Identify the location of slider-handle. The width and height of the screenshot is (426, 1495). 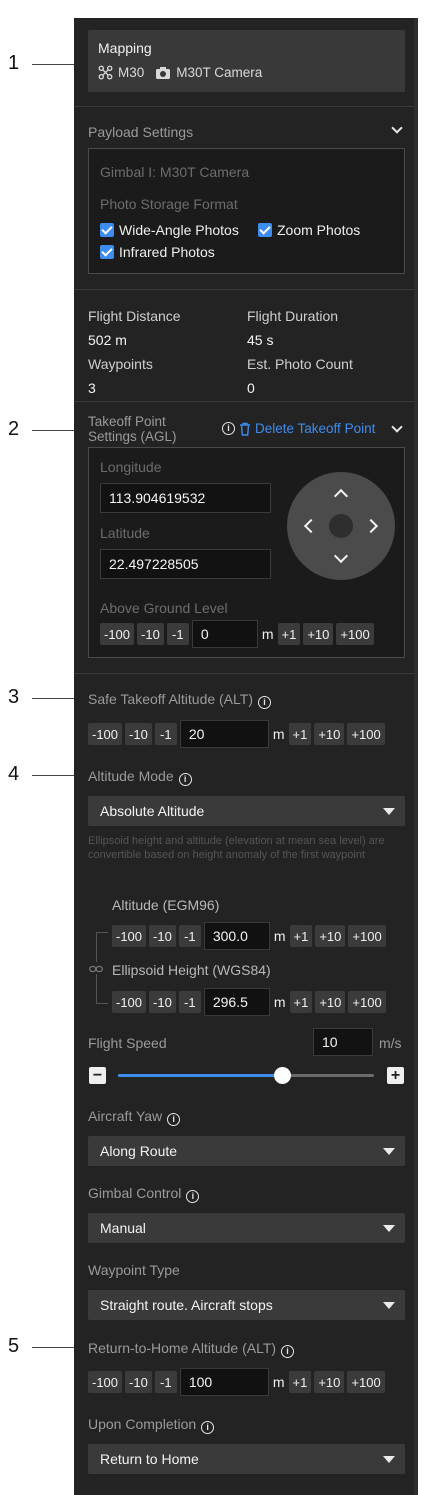
(282, 1075).